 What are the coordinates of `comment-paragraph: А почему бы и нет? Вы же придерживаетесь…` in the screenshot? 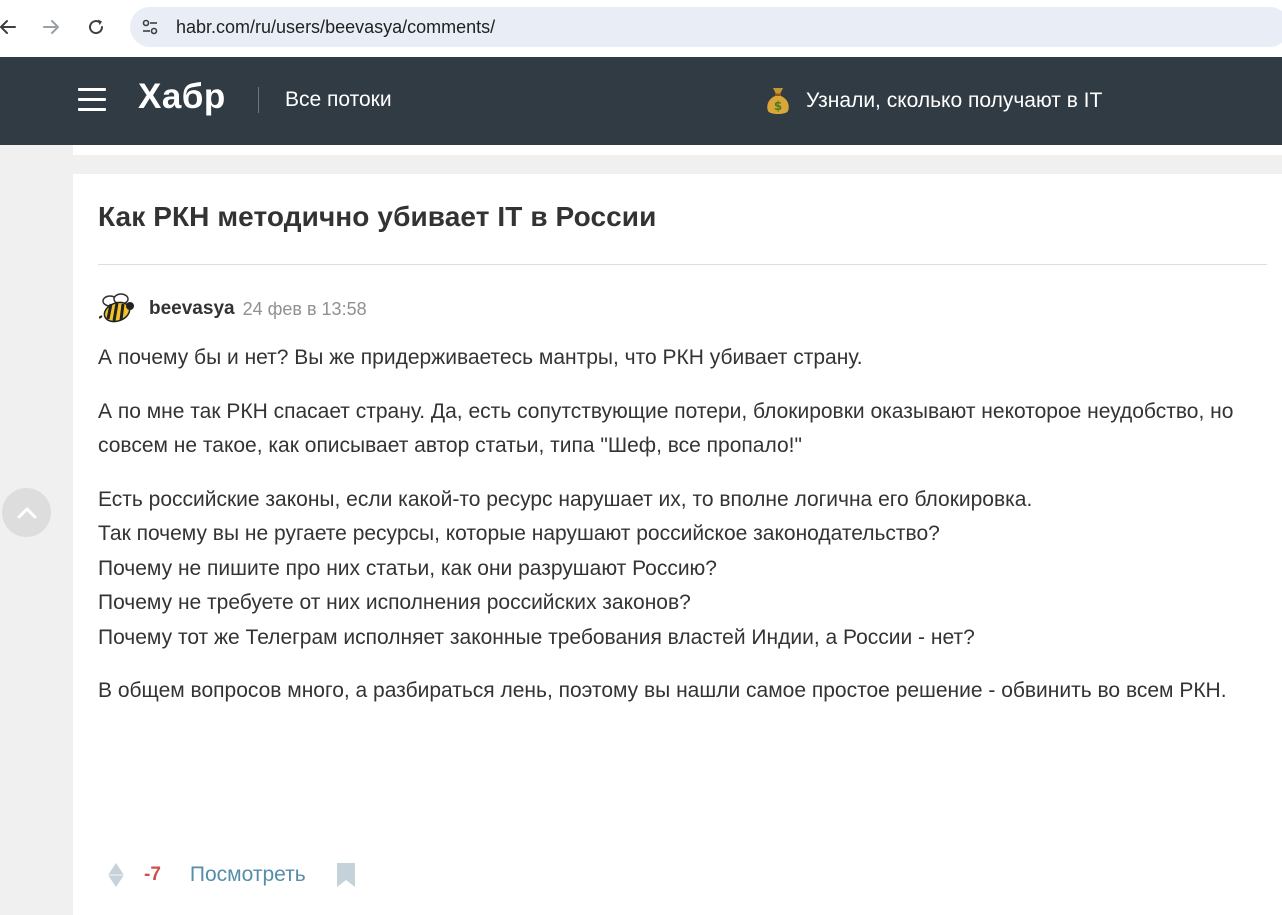 It's located at (678, 358).